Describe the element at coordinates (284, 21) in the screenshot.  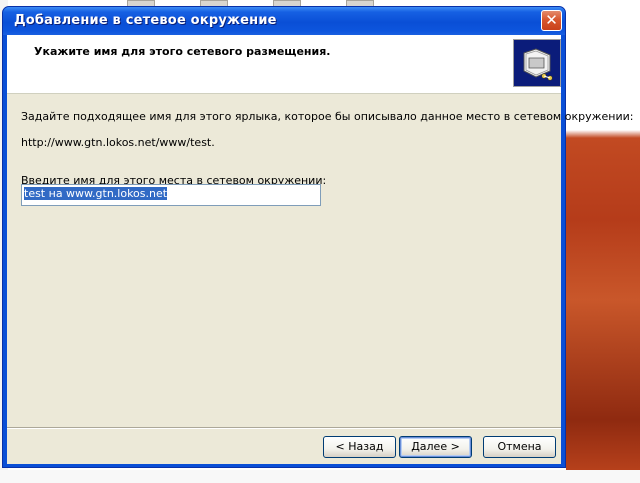
I see `title-bar: Добавление в сетевое окружение ✕` at that location.